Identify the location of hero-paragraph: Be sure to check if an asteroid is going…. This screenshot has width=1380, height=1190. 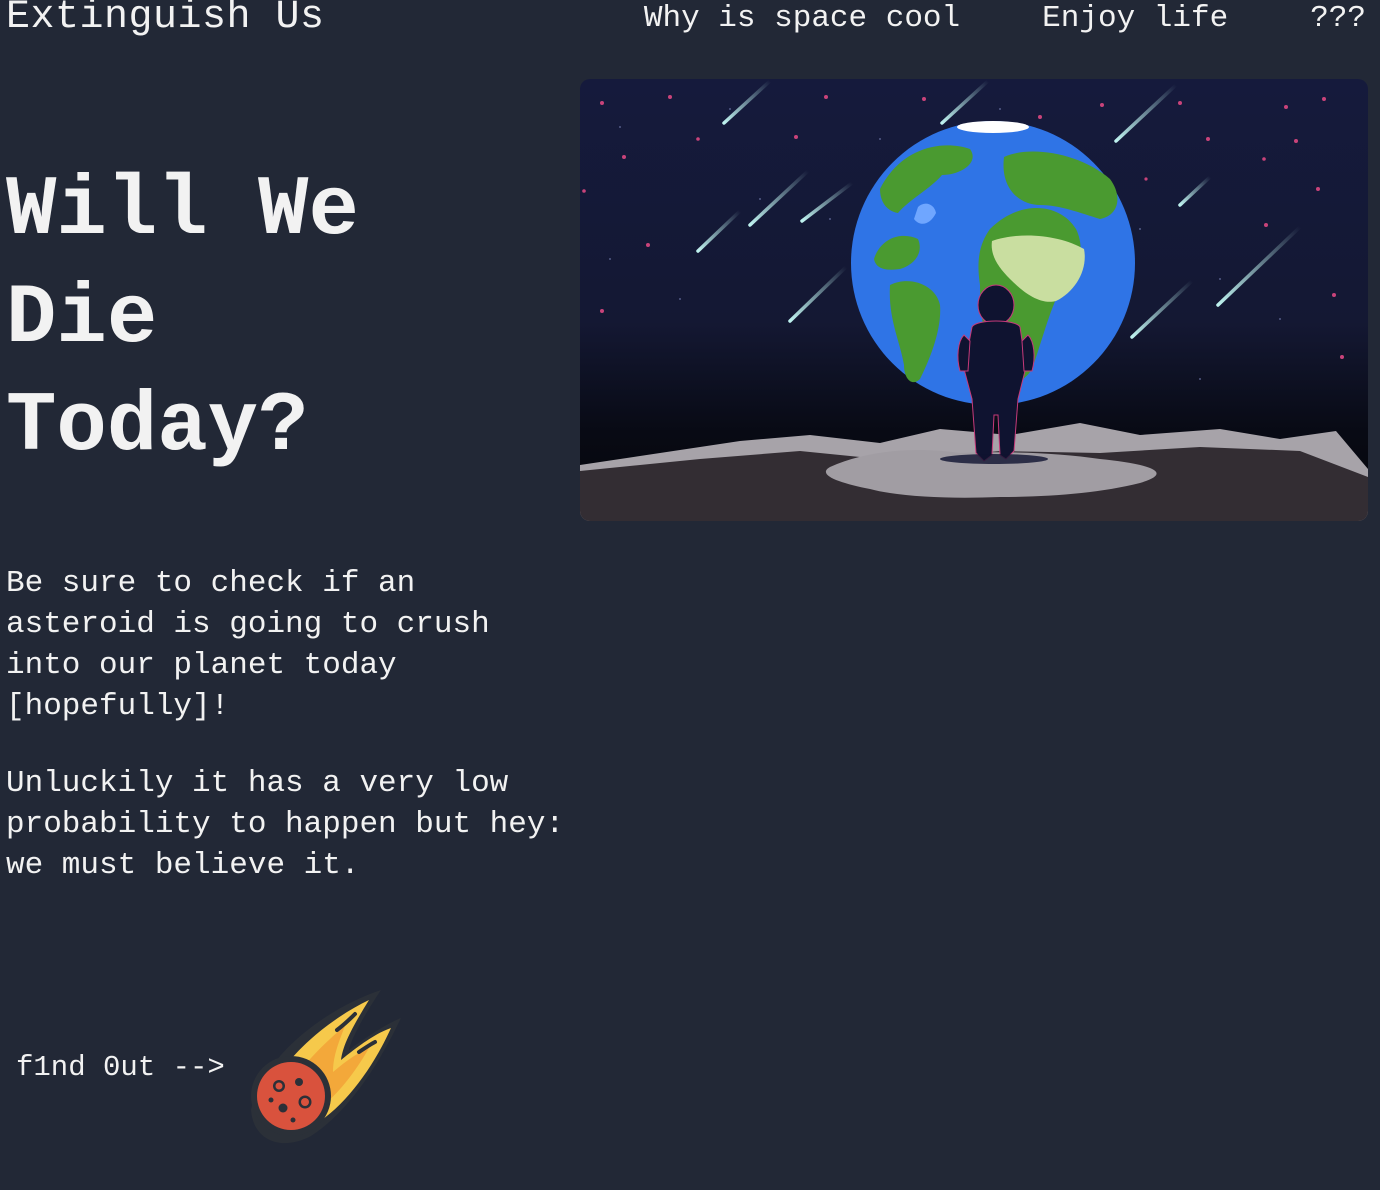
(248, 645).